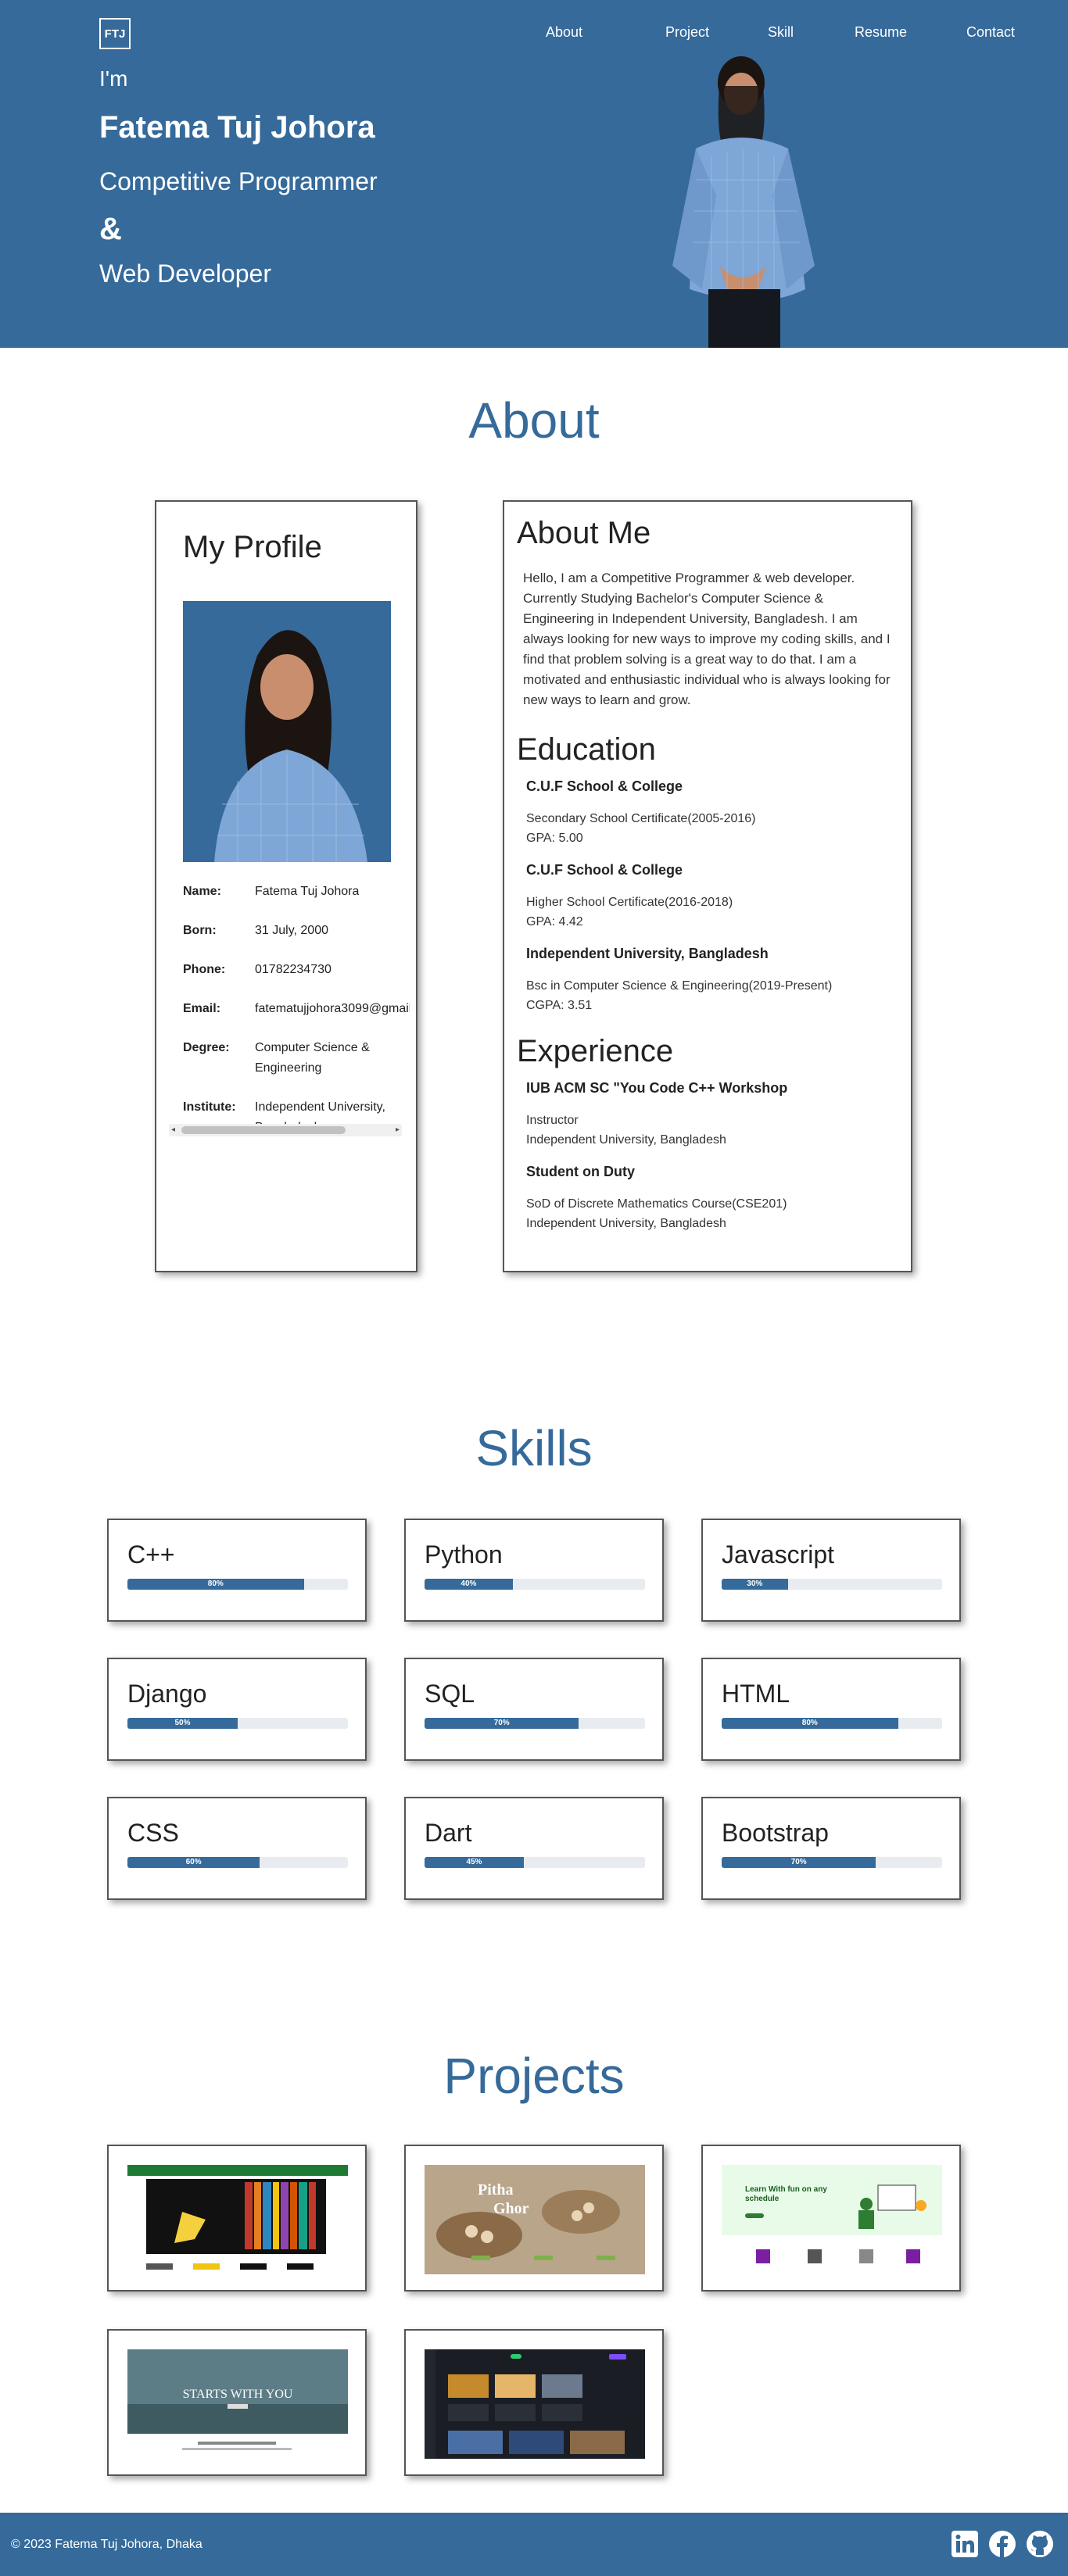  What do you see at coordinates (559, 1005) in the screenshot?
I see `education-grade: CGPA: 3.51` at bounding box center [559, 1005].